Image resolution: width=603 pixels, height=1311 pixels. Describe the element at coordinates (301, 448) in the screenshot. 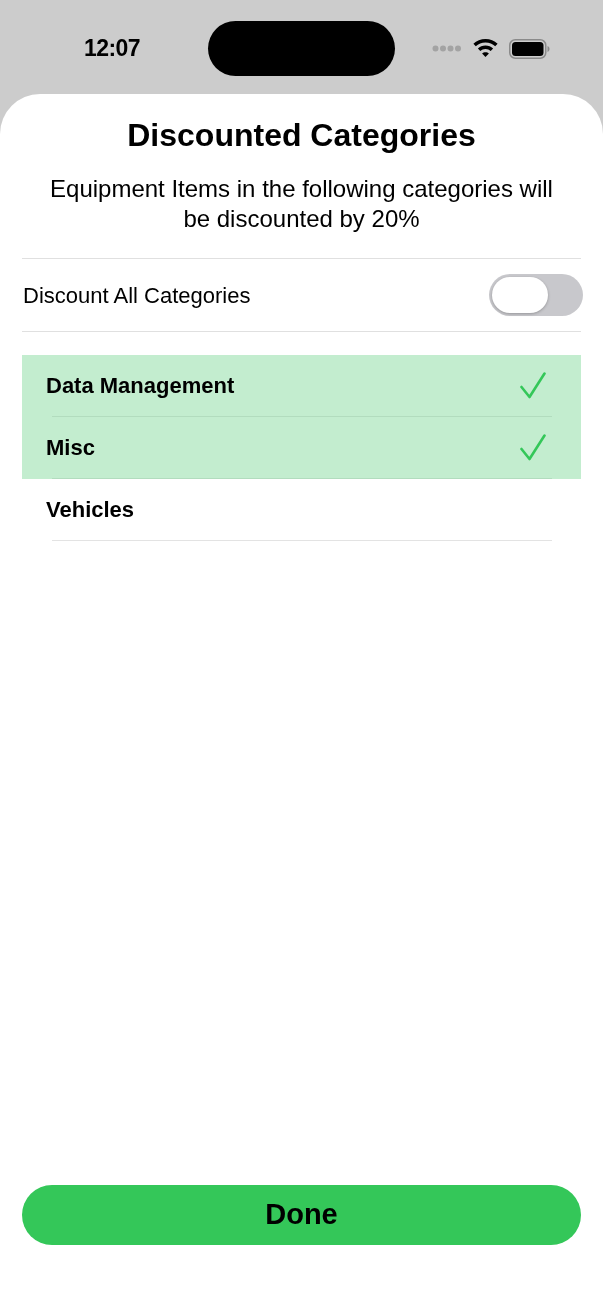

I see `category-row: Misc` at that location.